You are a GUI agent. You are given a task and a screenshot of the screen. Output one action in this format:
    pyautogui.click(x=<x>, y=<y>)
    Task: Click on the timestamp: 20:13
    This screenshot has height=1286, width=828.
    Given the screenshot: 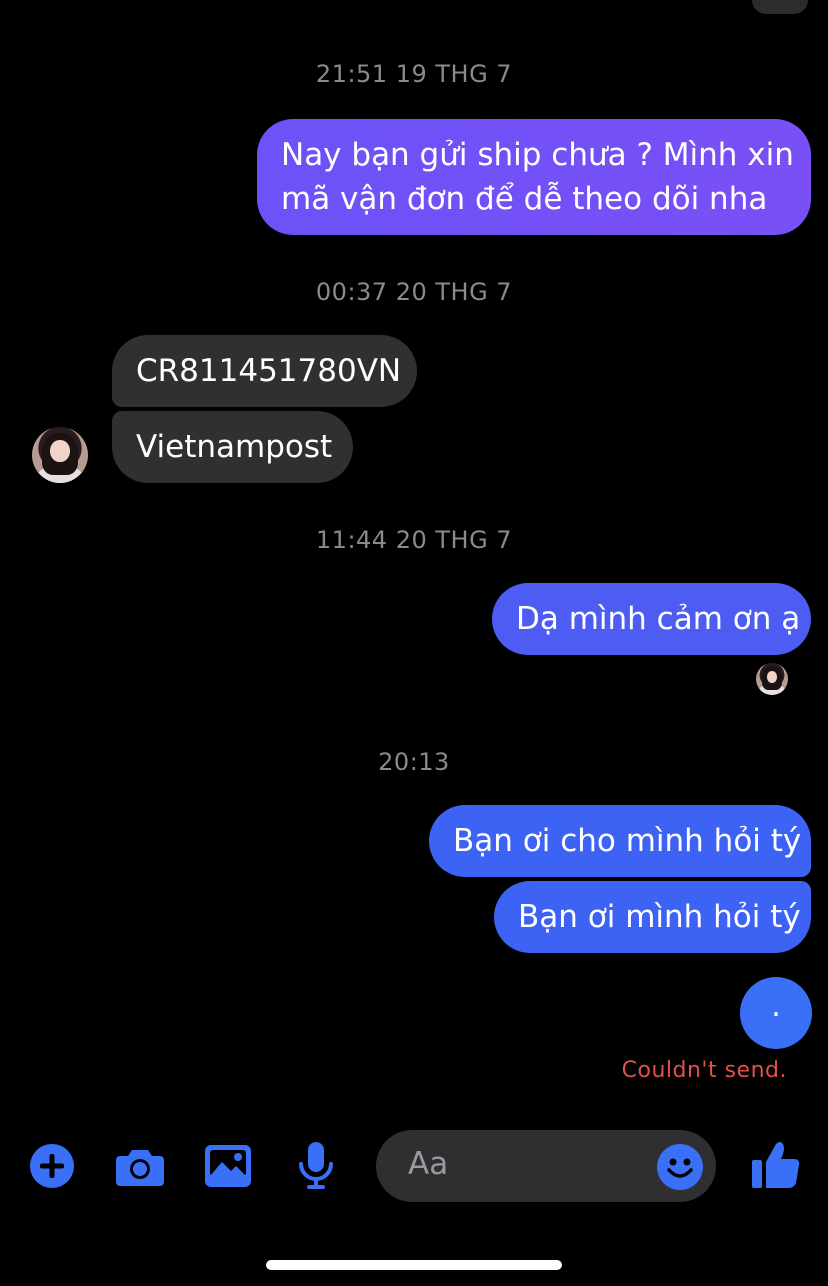 What is the action you would take?
    pyautogui.click(x=414, y=762)
    